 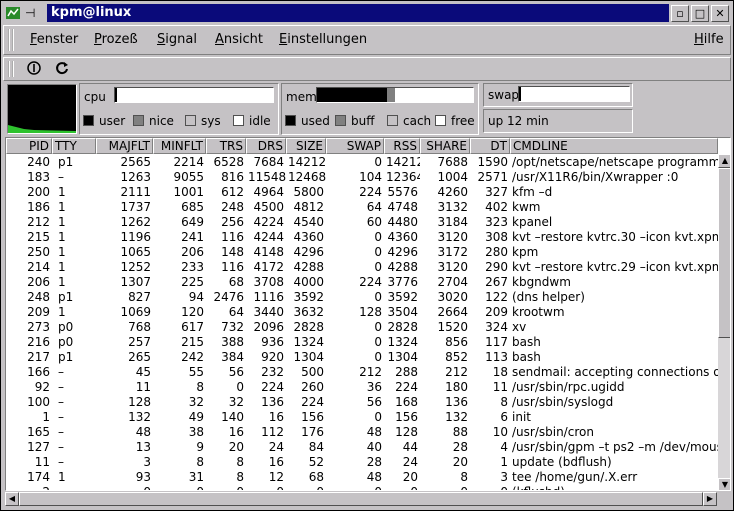 I want to click on app-icon, so click(x=13, y=13).